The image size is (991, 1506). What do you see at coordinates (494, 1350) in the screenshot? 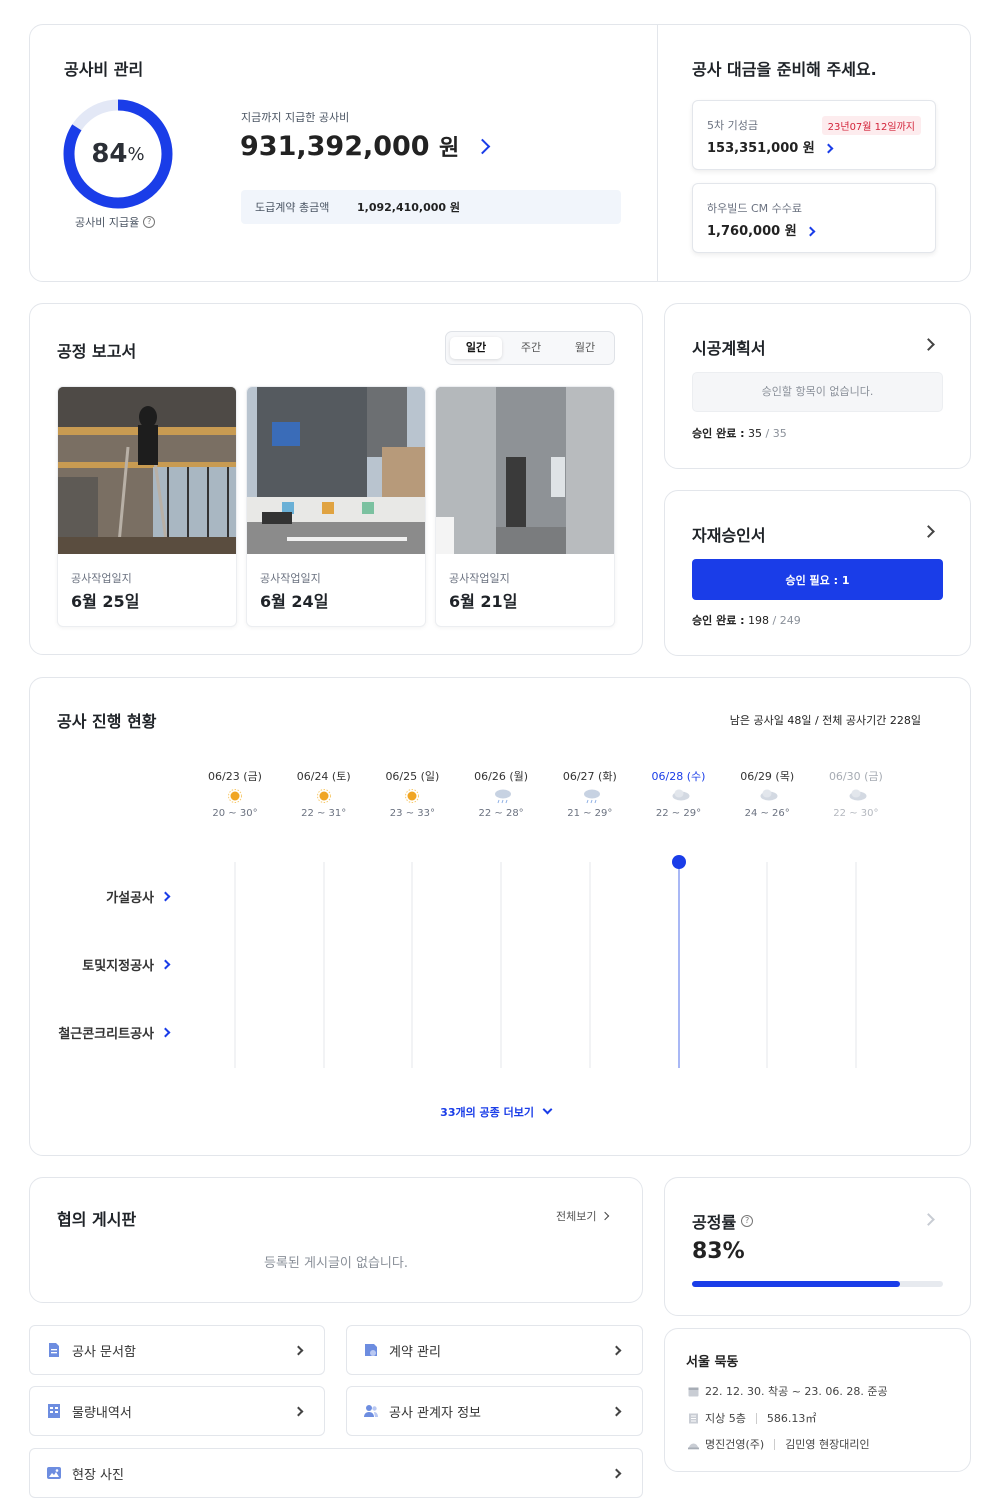
I see `nav-contracts: 계약 관리` at bounding box center [494, 1350].